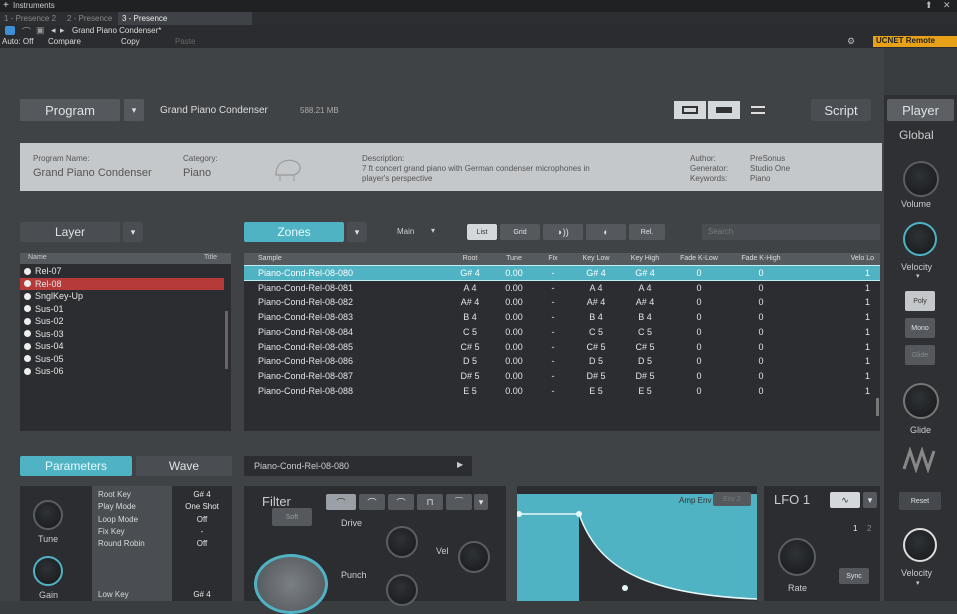 The height and width of the screenshot is (614, 957). Describe the element at coordinates (929, 5) in the screenshot. I see `pin-icon: ⬆` at that location.